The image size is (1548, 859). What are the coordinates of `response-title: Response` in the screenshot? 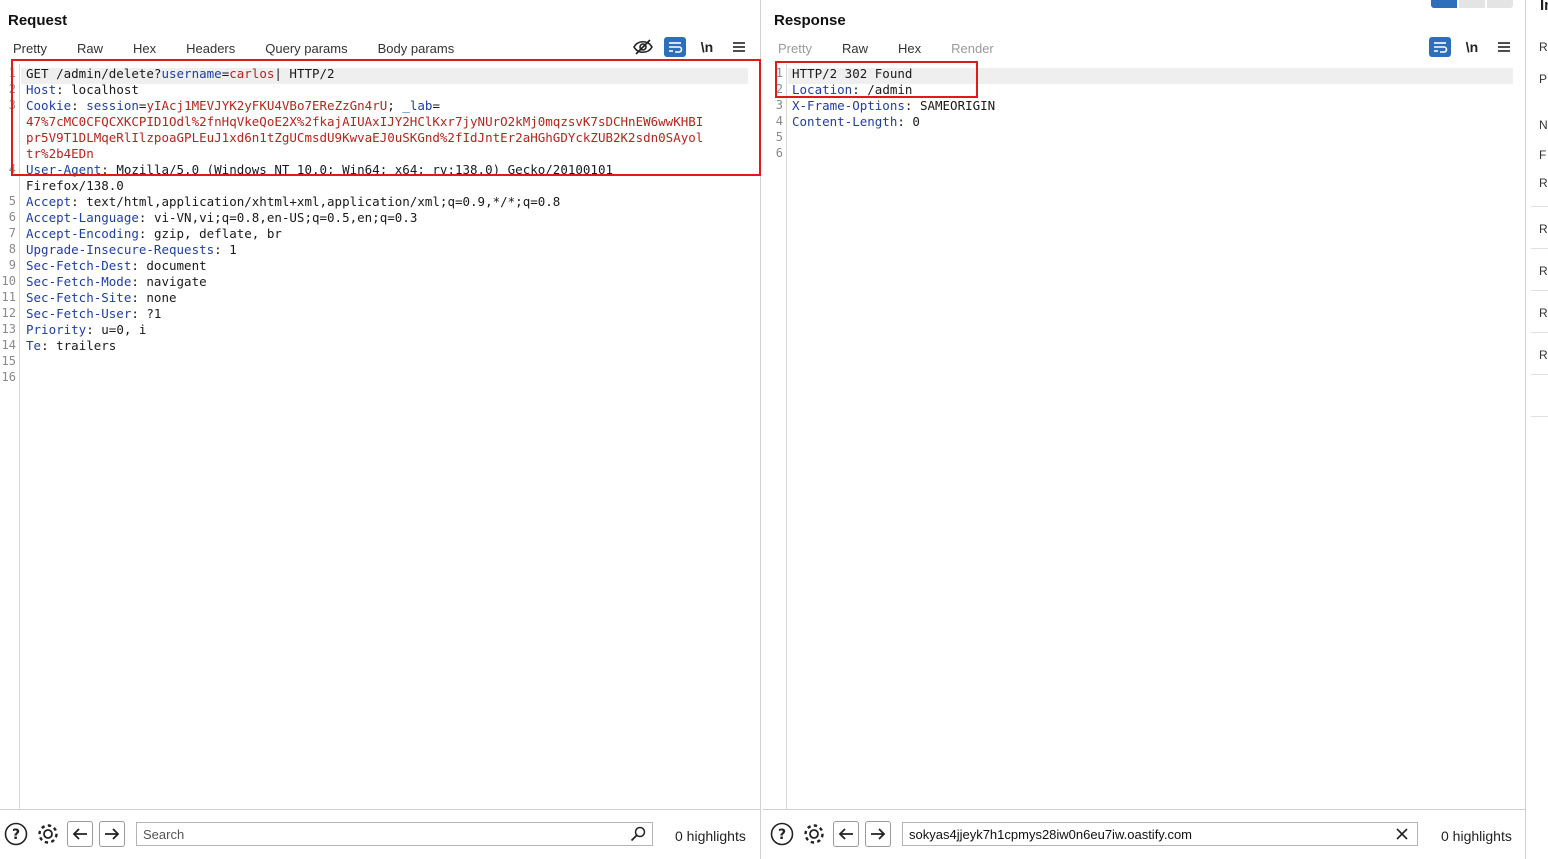 It's located at (810, 20).